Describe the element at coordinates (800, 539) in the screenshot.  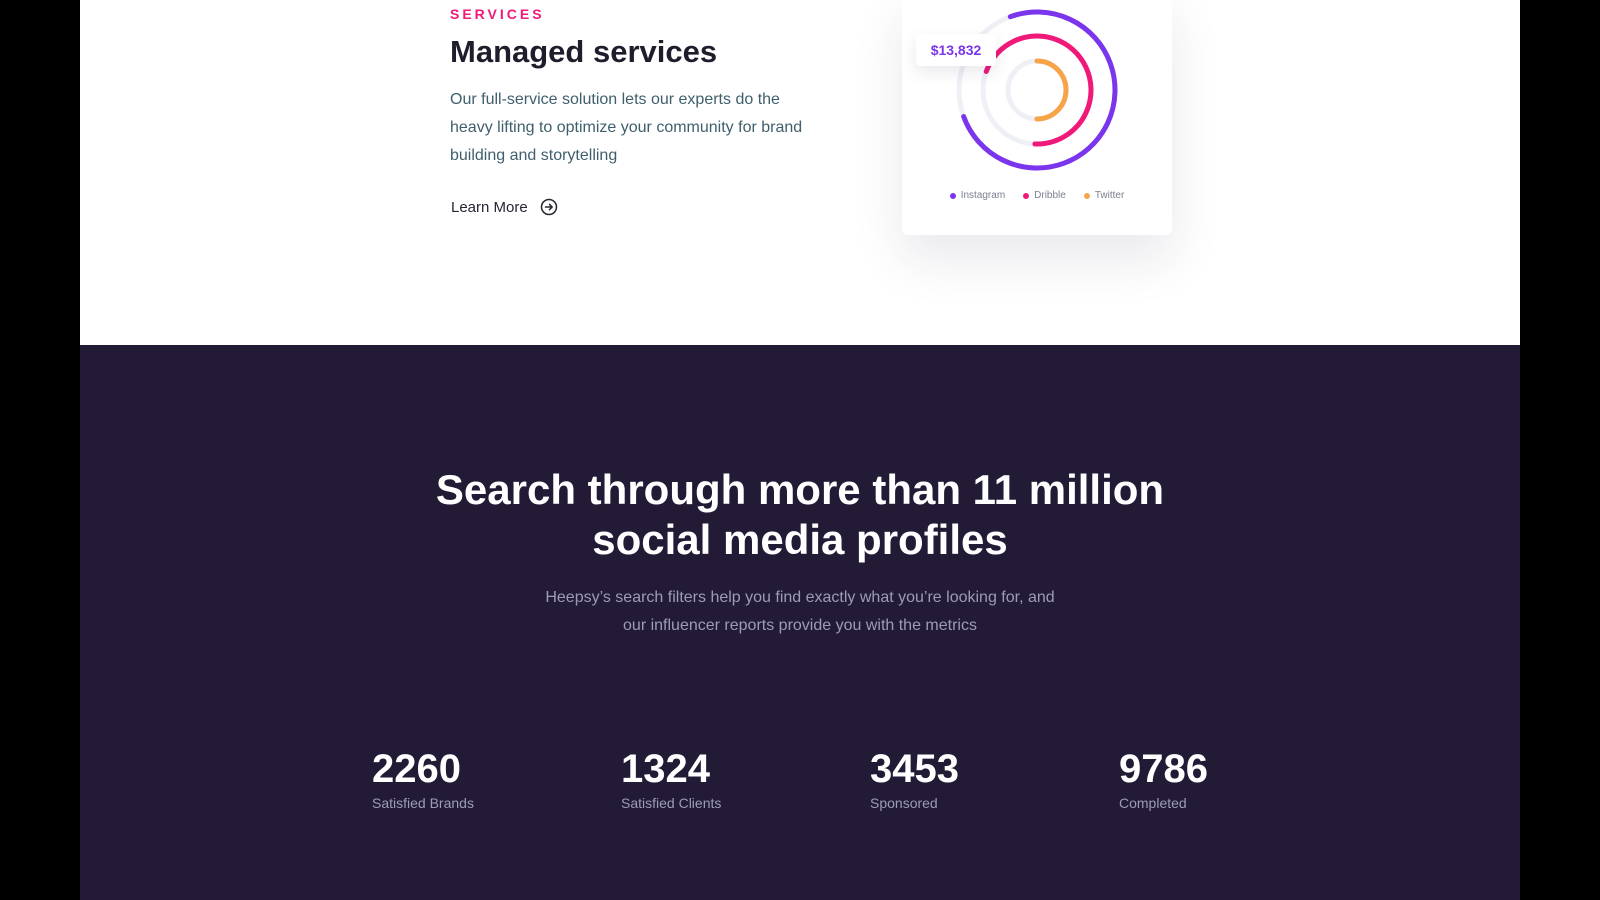
I see `search-headline-line2: social media profiles` at that location.